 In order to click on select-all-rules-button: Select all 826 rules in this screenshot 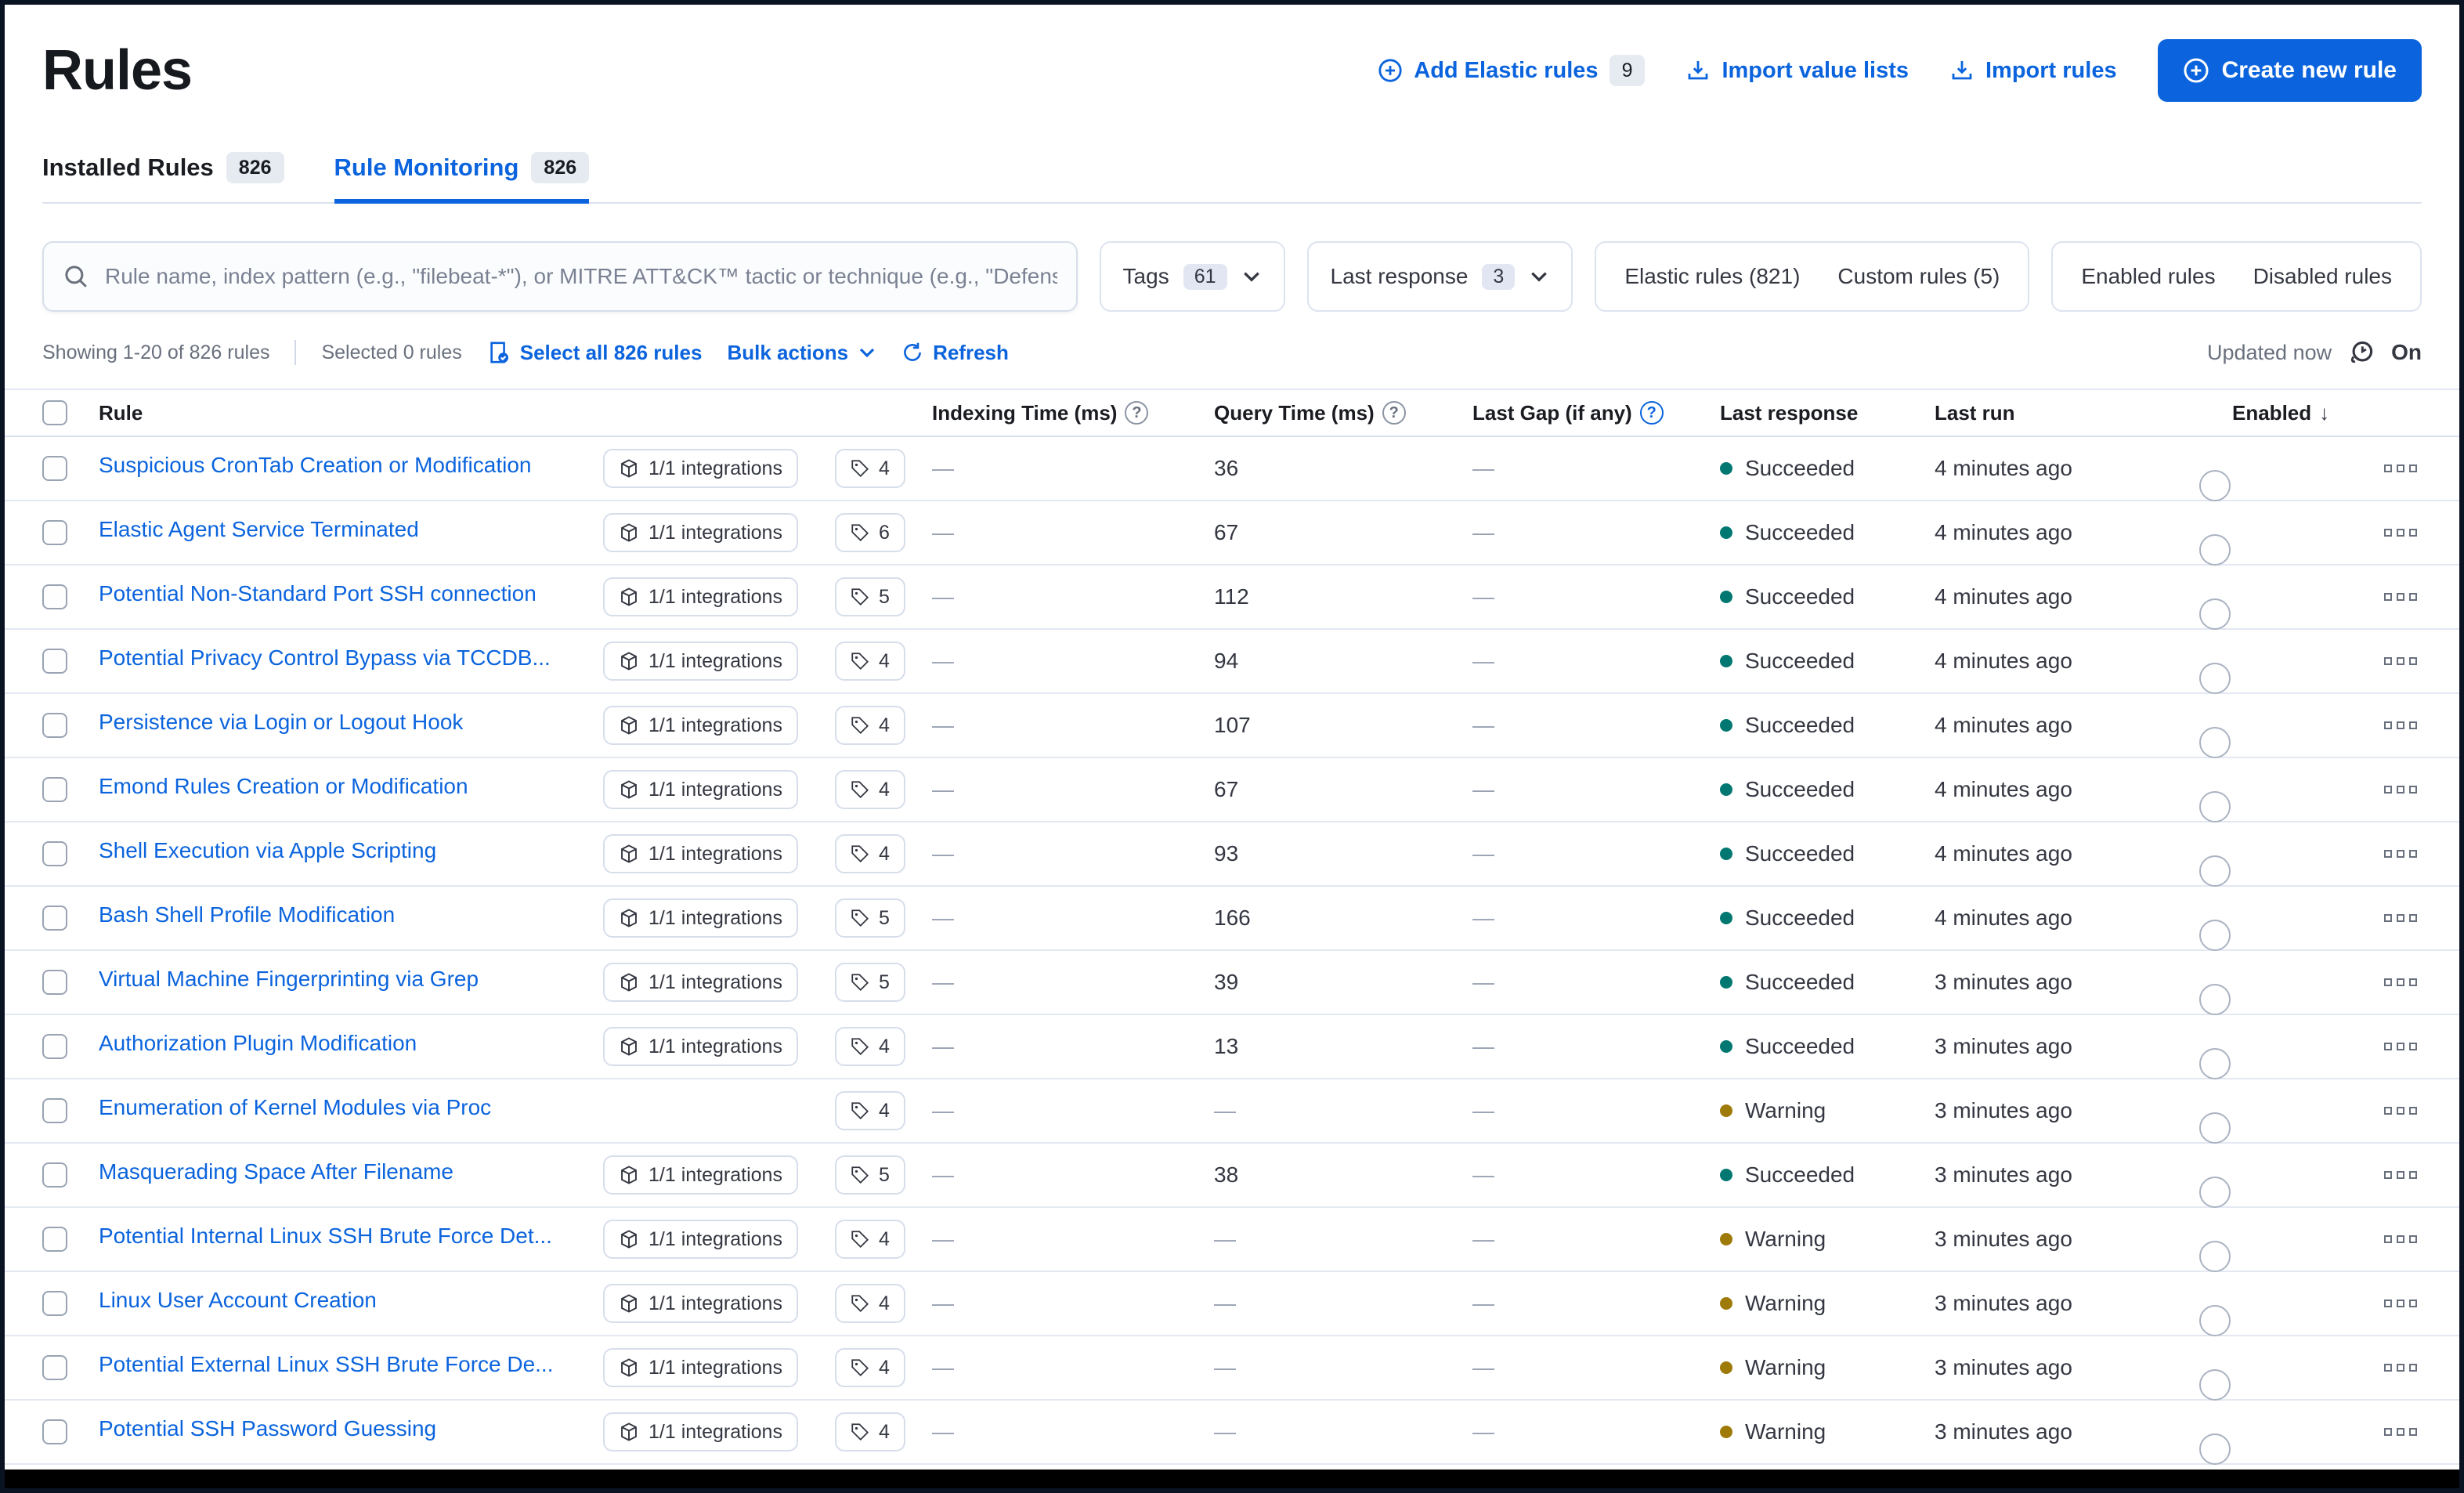, I will do `click(594, 353)`.